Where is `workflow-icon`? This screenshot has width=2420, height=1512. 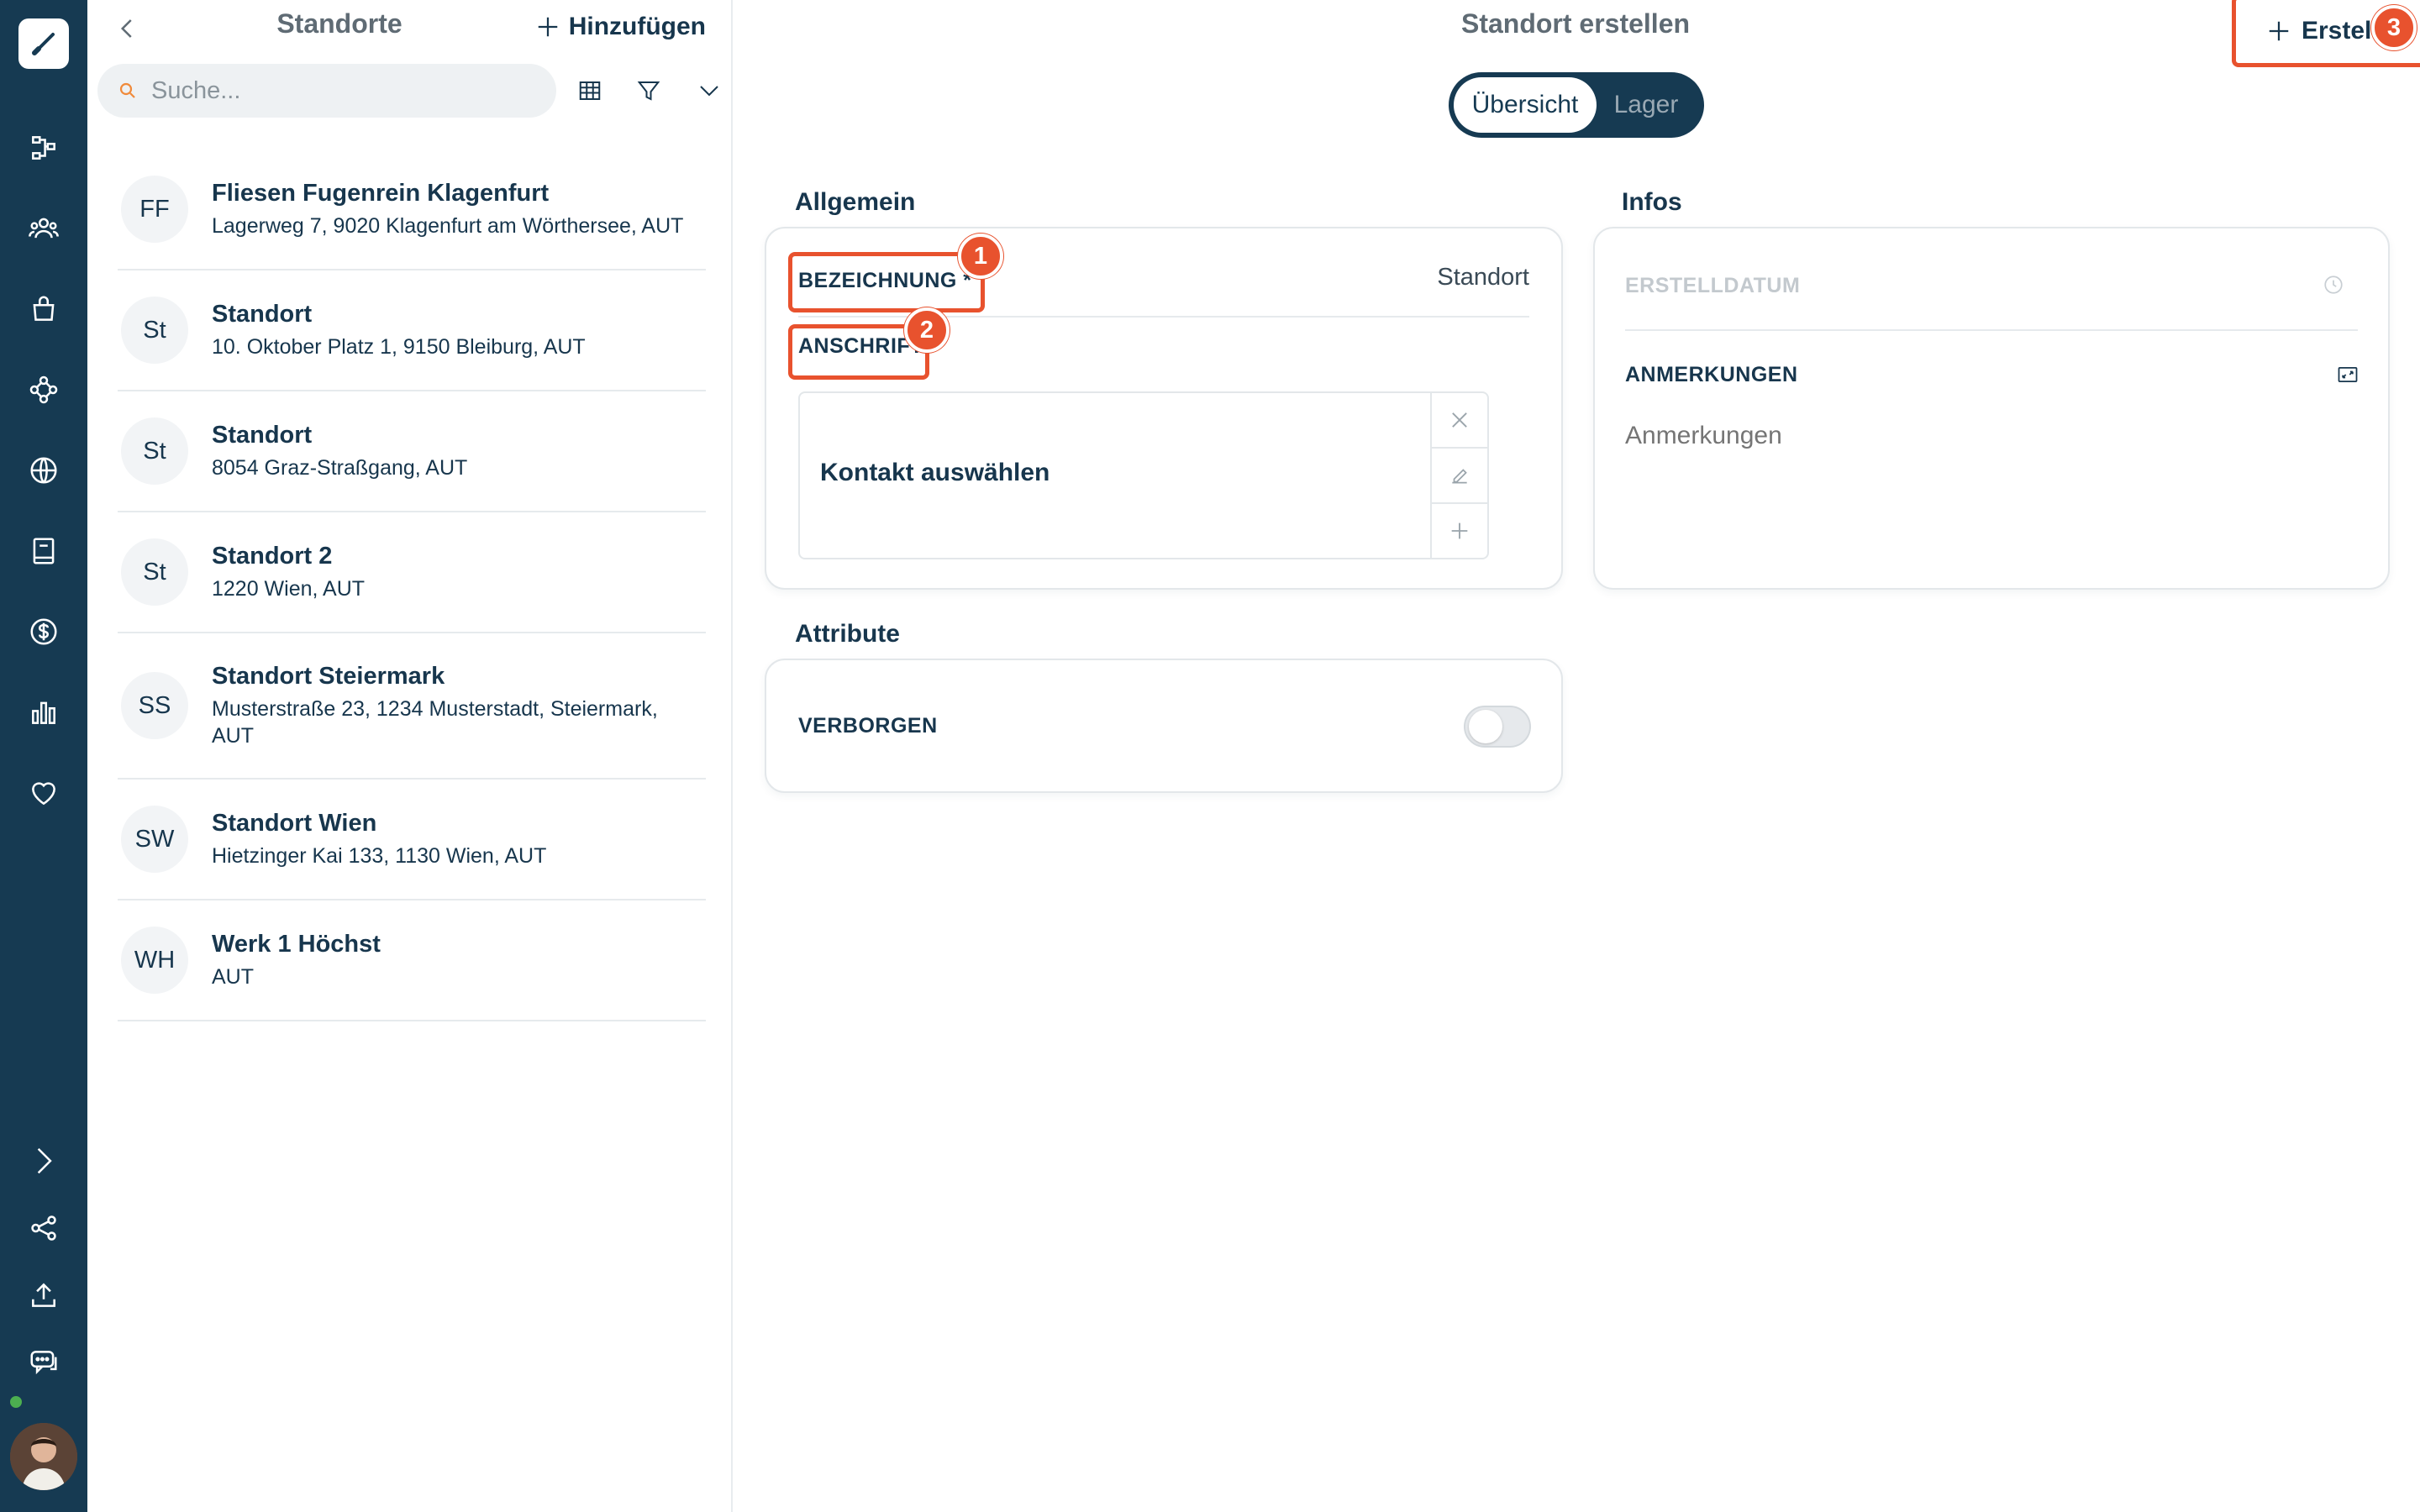
workflow-icon is located at coordinates (43, 148).